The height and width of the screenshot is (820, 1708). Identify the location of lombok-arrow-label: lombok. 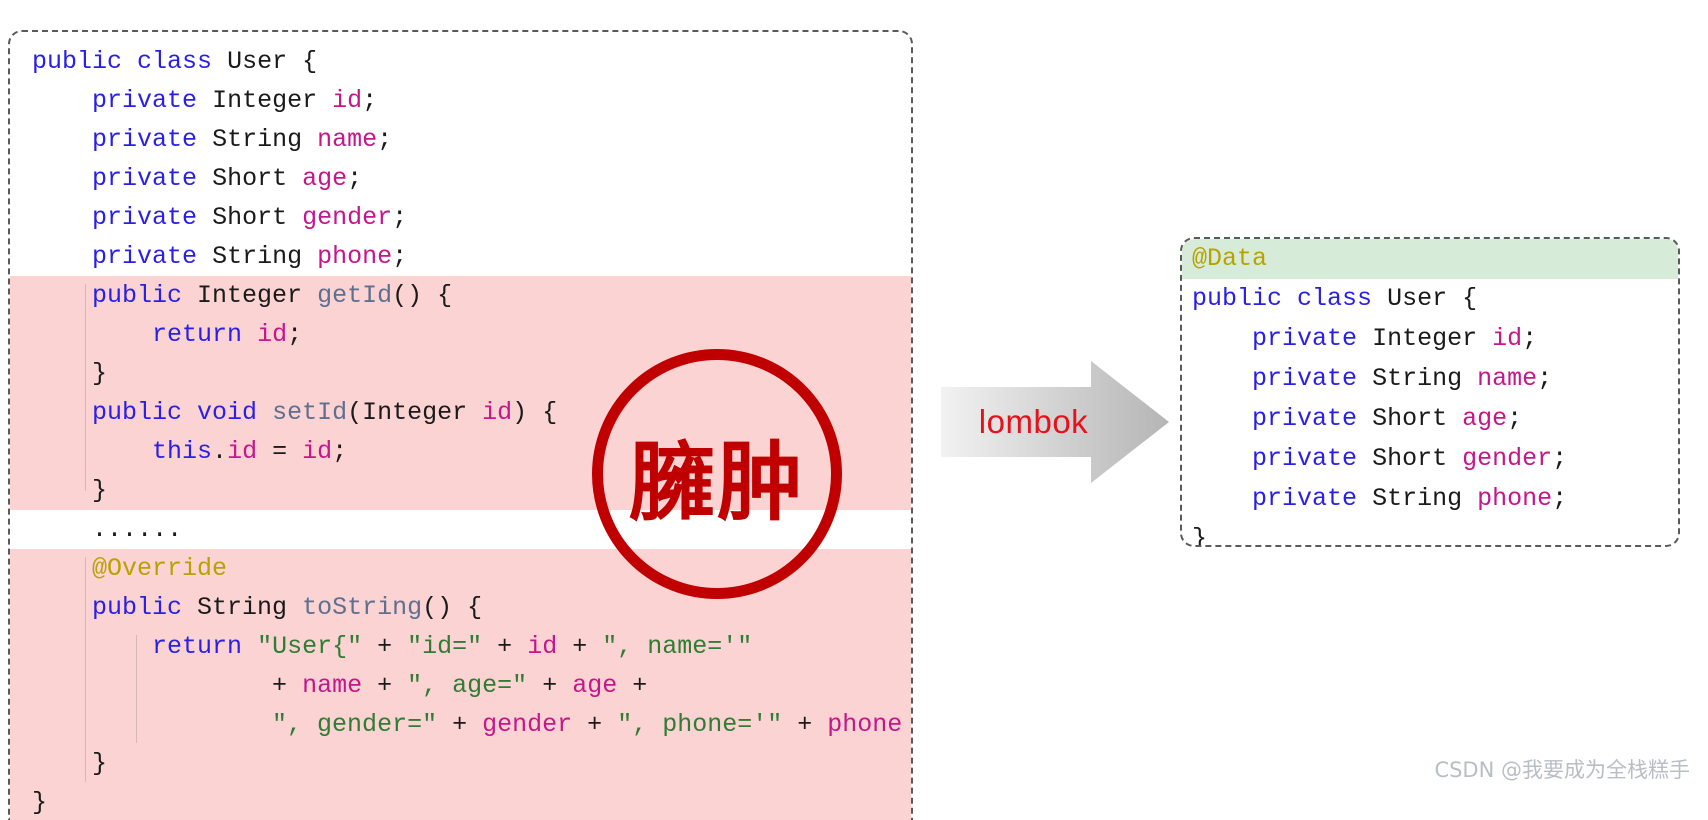
(1033, 421).